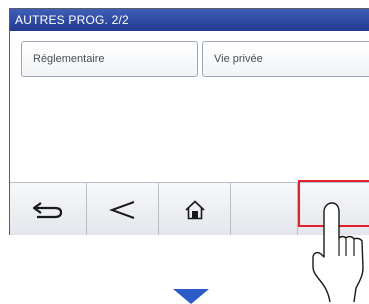 This screenshot has height=304, width=369. I want to click on home-icon, so click(194, 209).